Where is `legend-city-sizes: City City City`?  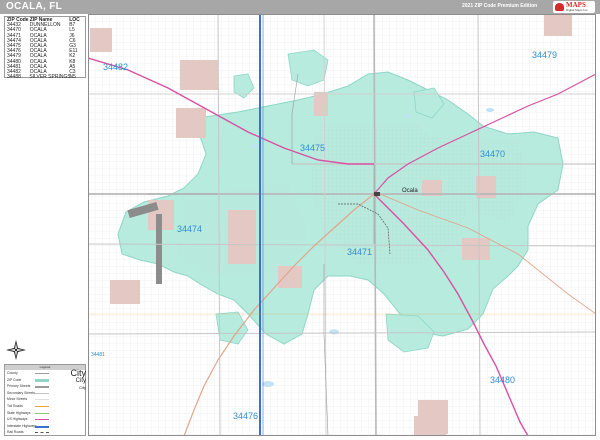 legend-city-sizes: City City City is located at coordinates (77, 379).